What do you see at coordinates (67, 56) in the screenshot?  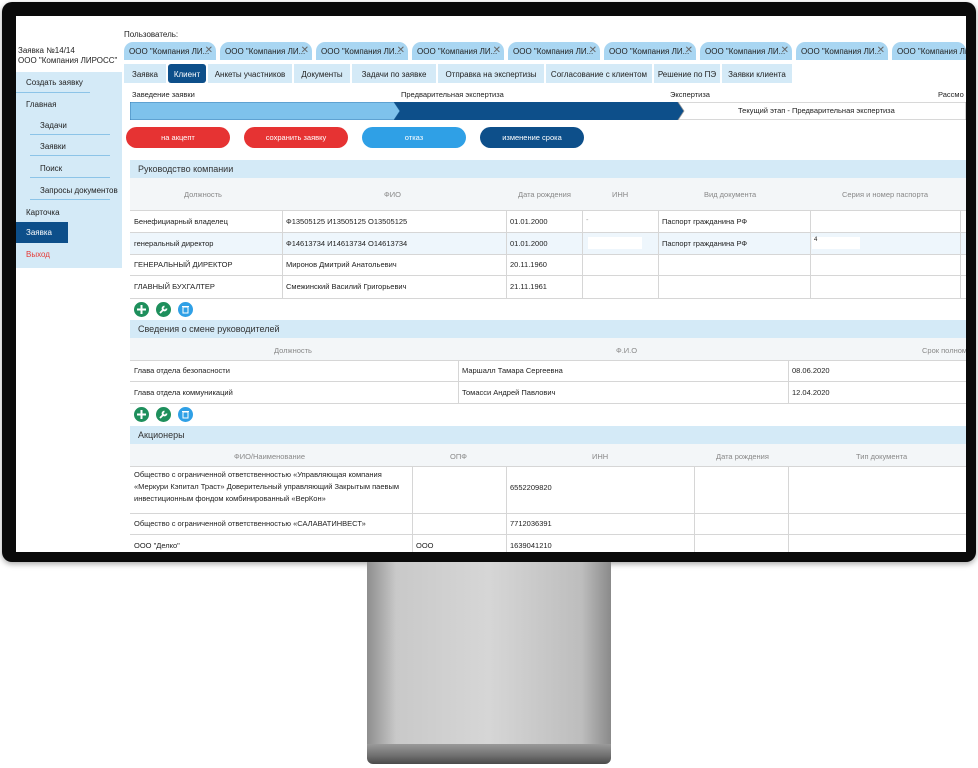 I see `request-info: Заявка №14/14 ООО "Компания ЛИРОСС"` at bounding box center [67, 56].